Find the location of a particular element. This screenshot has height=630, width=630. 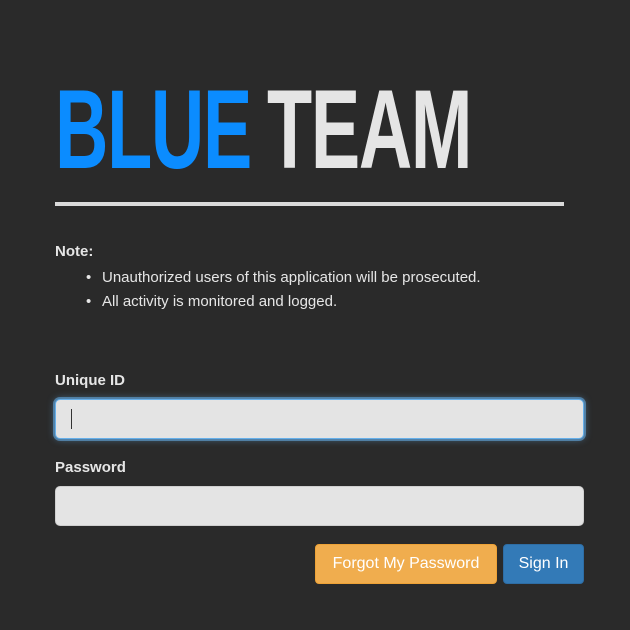

notice-item: • All activity is monitored and logged. is located at coordinates (283, 302).